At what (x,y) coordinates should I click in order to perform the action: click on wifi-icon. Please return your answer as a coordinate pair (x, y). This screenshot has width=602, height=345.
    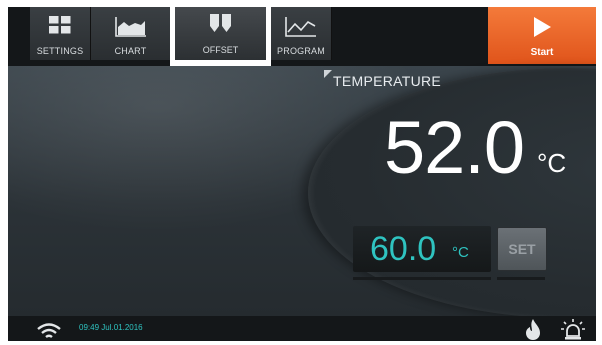
    Looking at the image, I should click on (49, 330).